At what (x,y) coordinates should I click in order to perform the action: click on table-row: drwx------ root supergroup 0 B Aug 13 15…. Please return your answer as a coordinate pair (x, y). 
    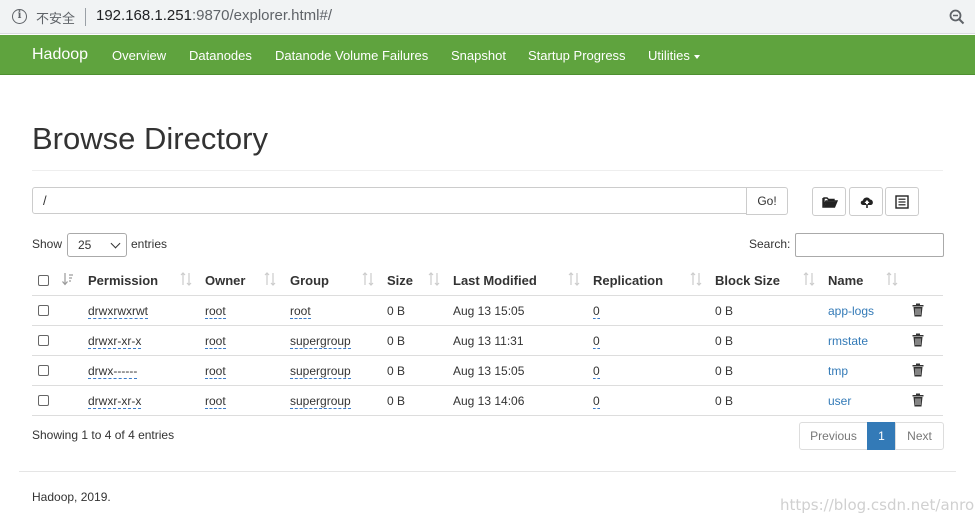
    Looking at the image, I should click on (487, 371).